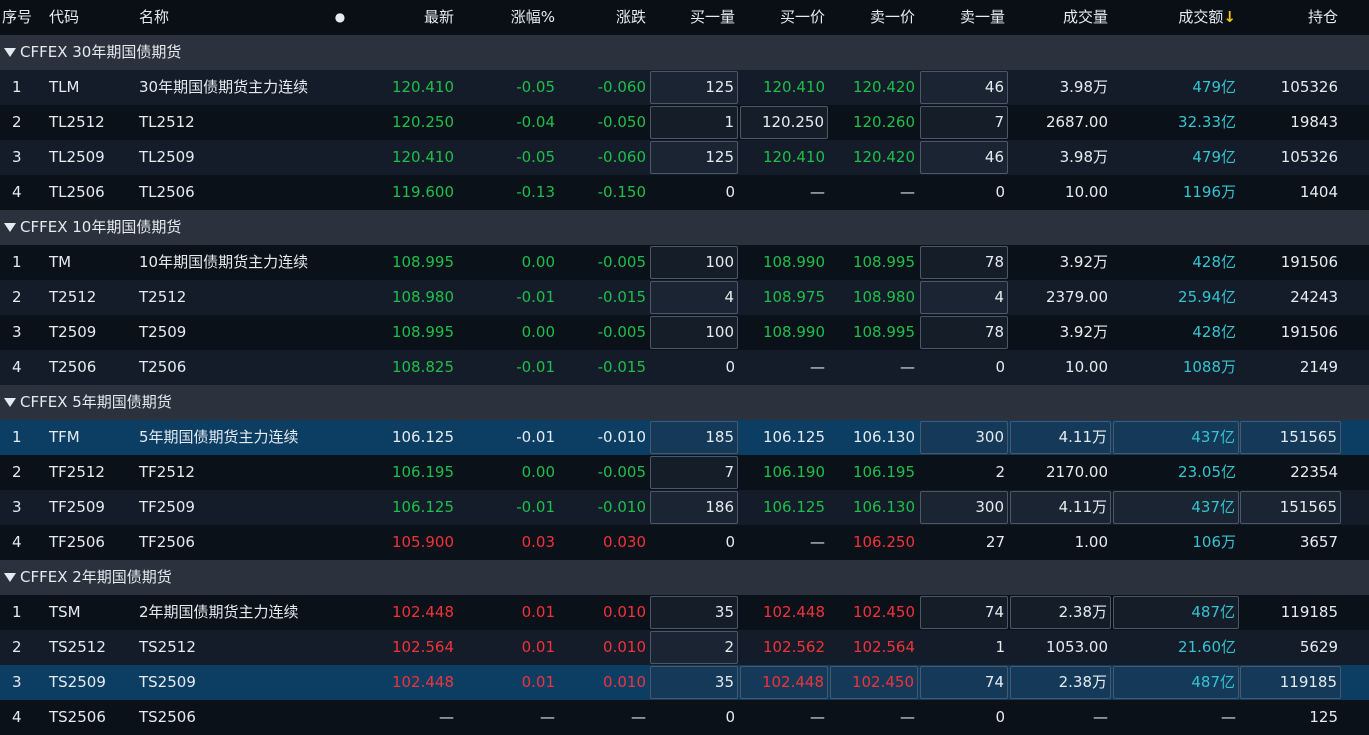  What do you see at coordinates (22, 17) in the screenshot?
I see `col-header-index: 序号` at bounding box center [22, 17].